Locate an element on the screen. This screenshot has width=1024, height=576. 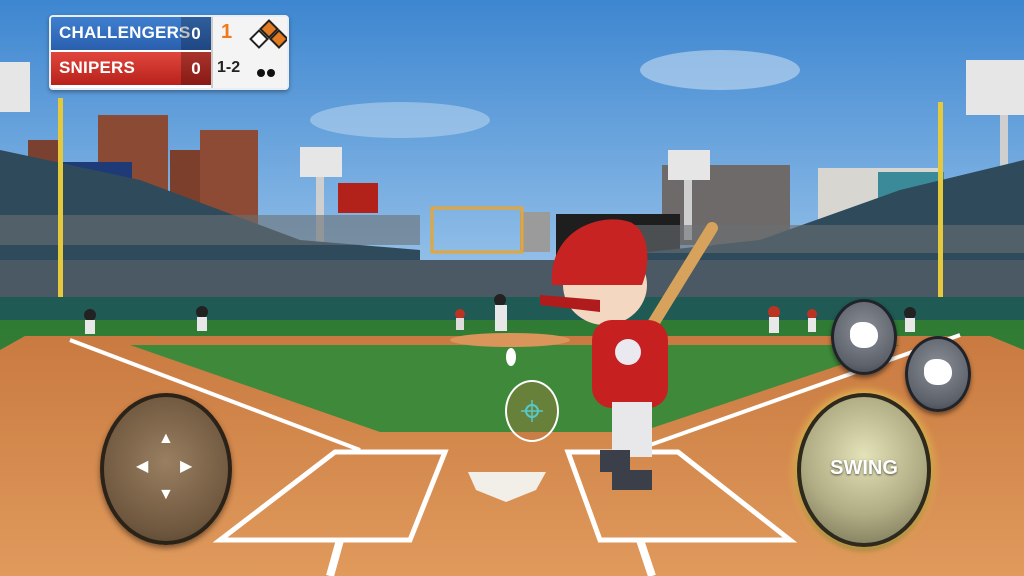
bases-diamond-icon is located at coordinates (268, 34).